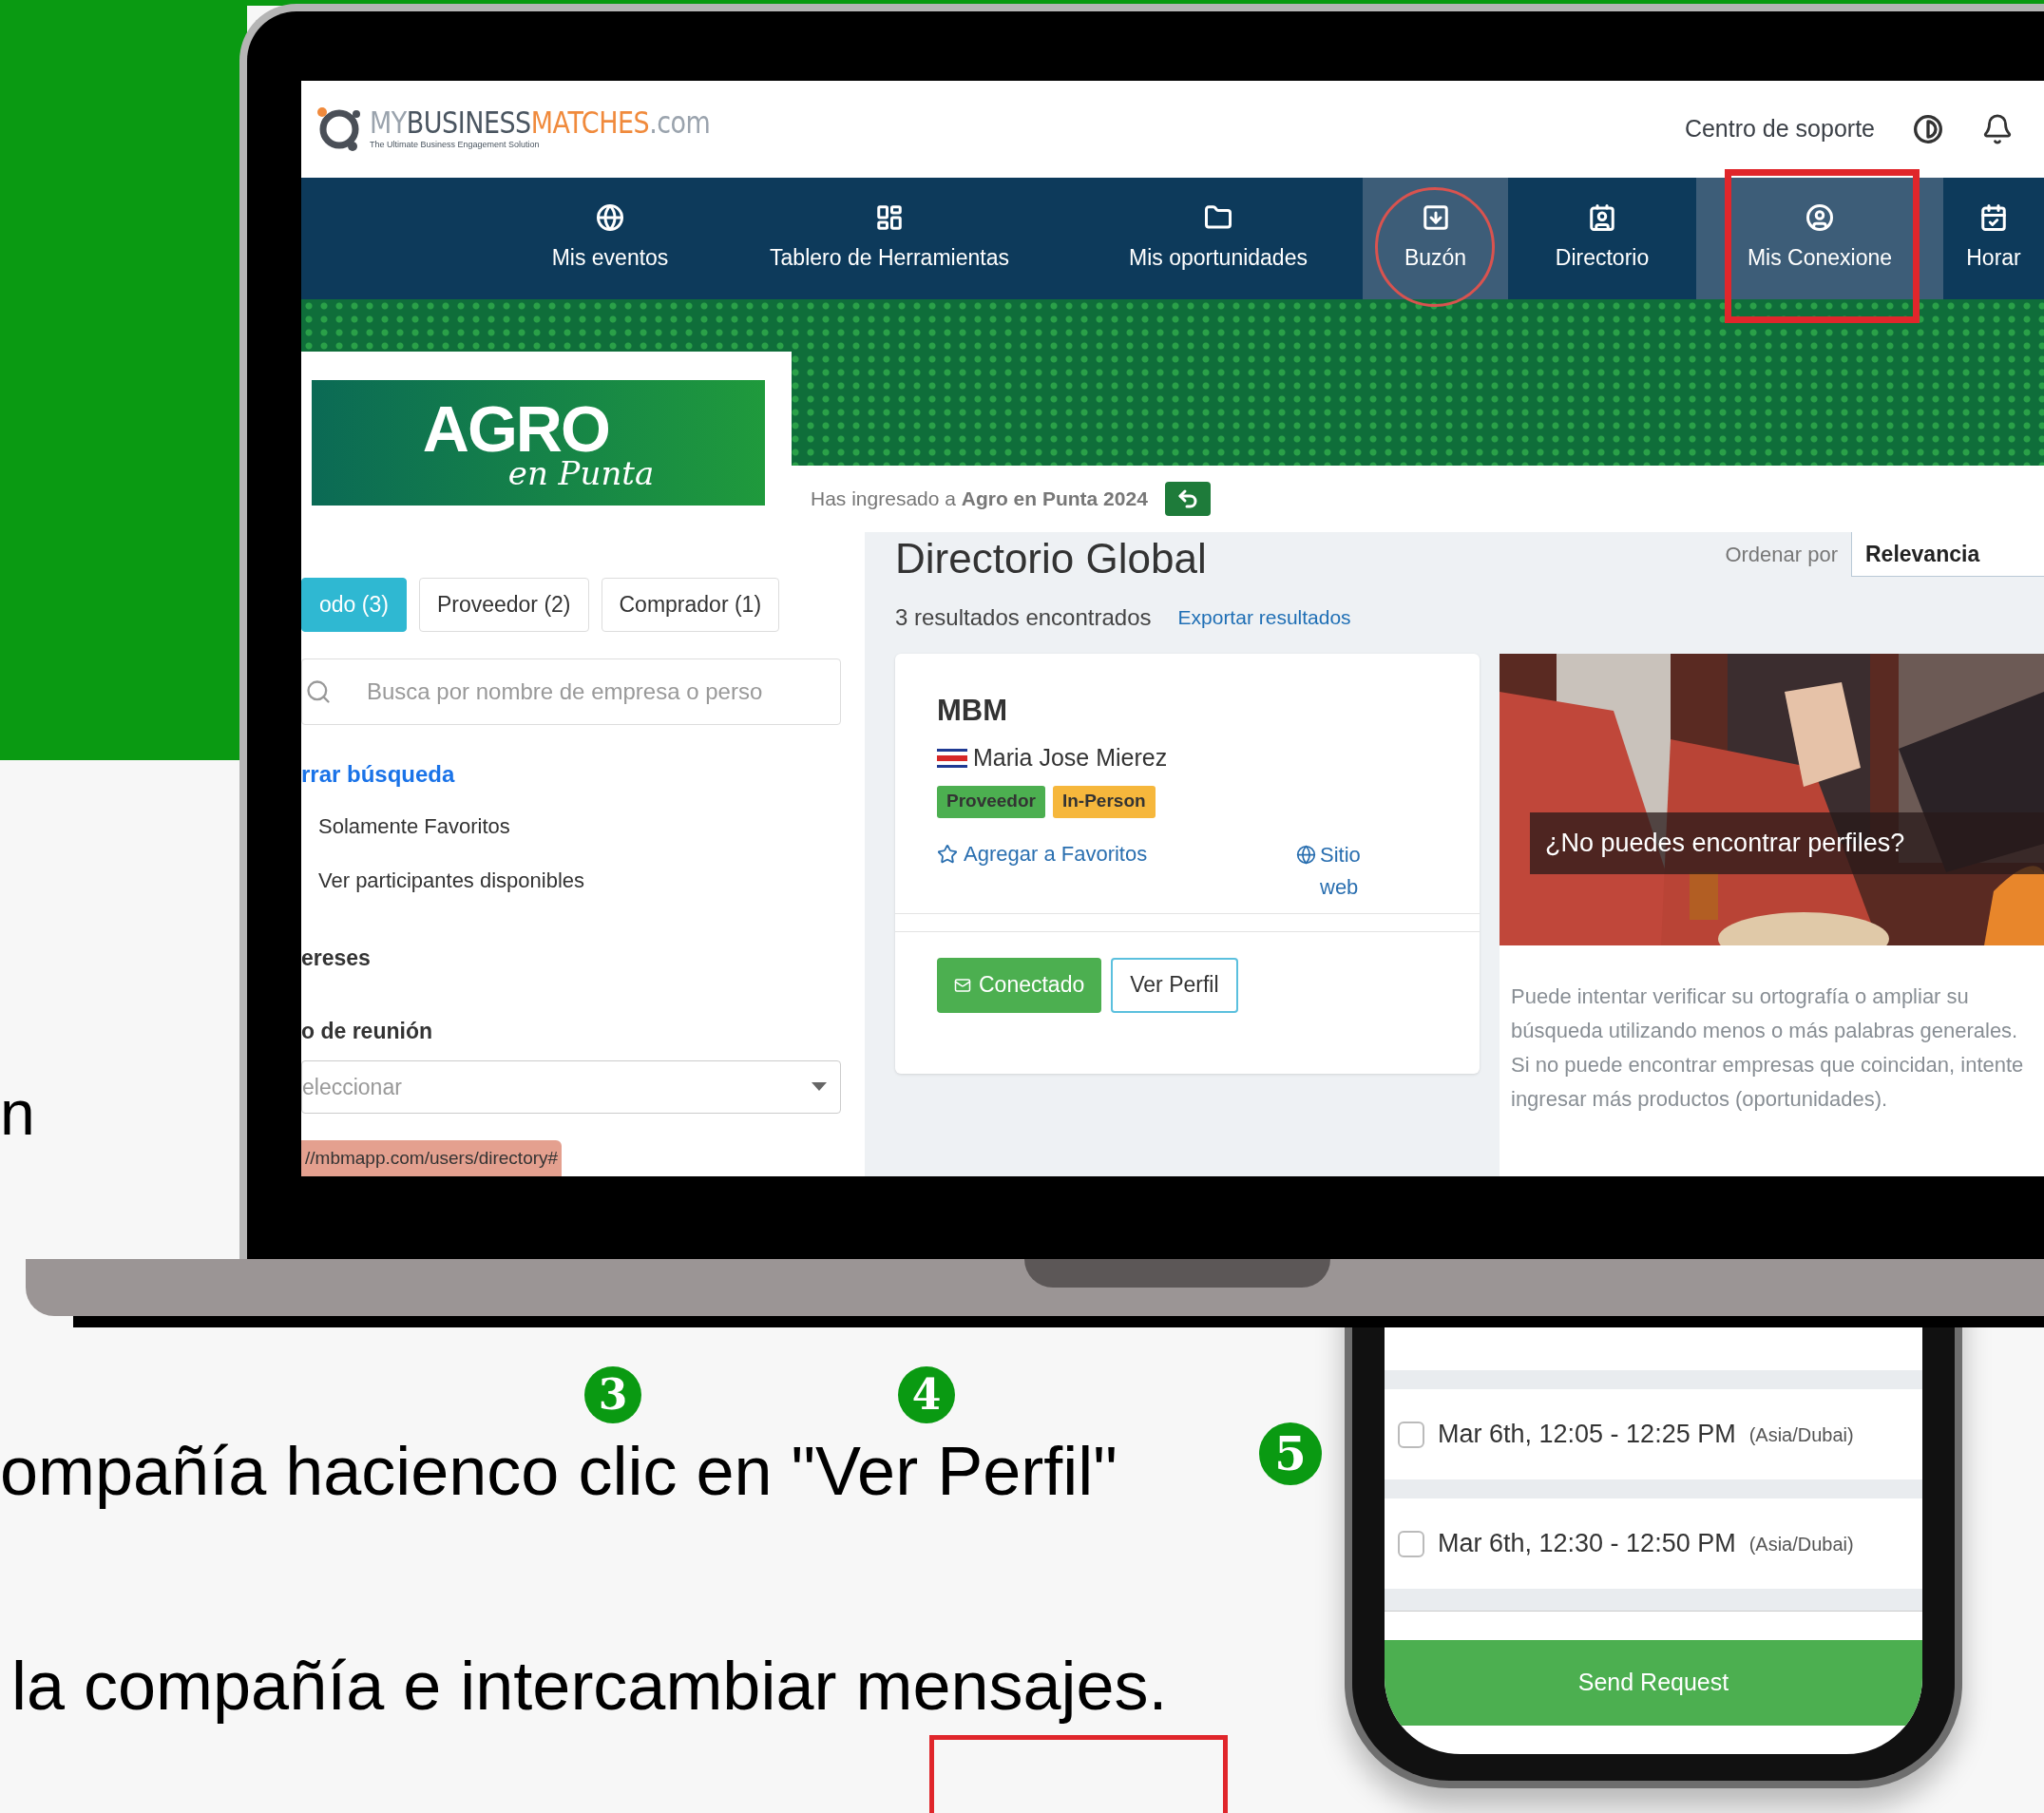  Describe the element at coordinates (1436, 238) in the screenshot. I see `nav-item: Buzón` at that location.